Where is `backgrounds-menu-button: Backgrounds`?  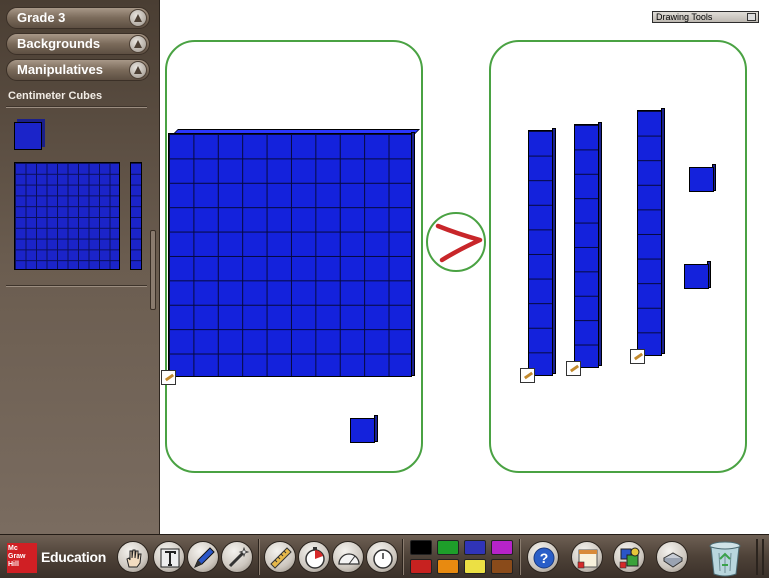
backgrounds-menu-button: Backgrounds is located at coordinates (78, 44).